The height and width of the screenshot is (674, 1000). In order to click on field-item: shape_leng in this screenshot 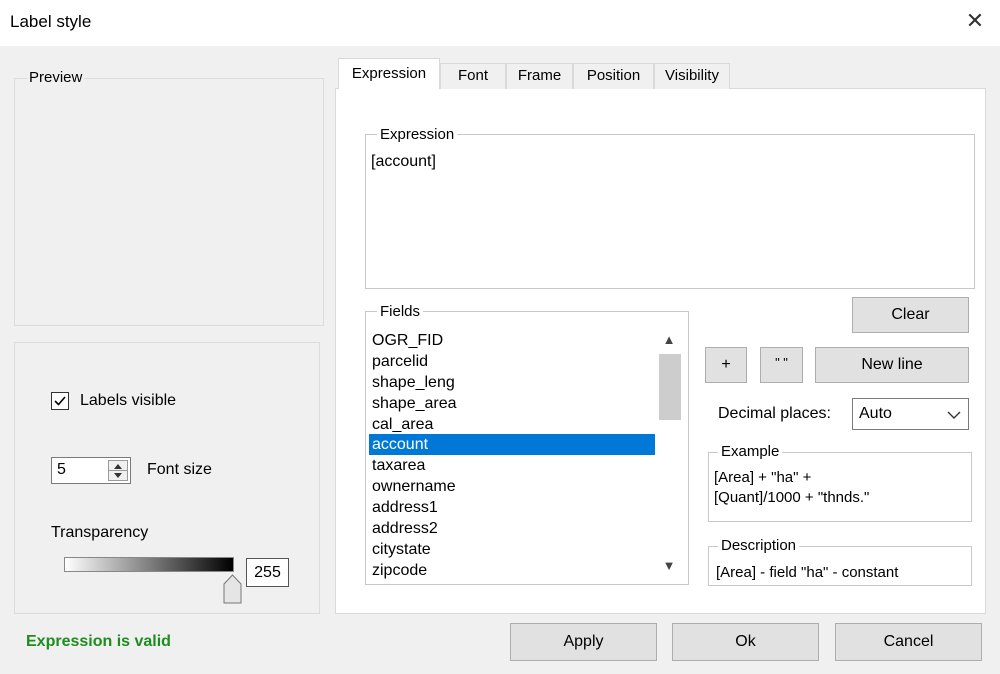, I will do `click(512, 382)`.